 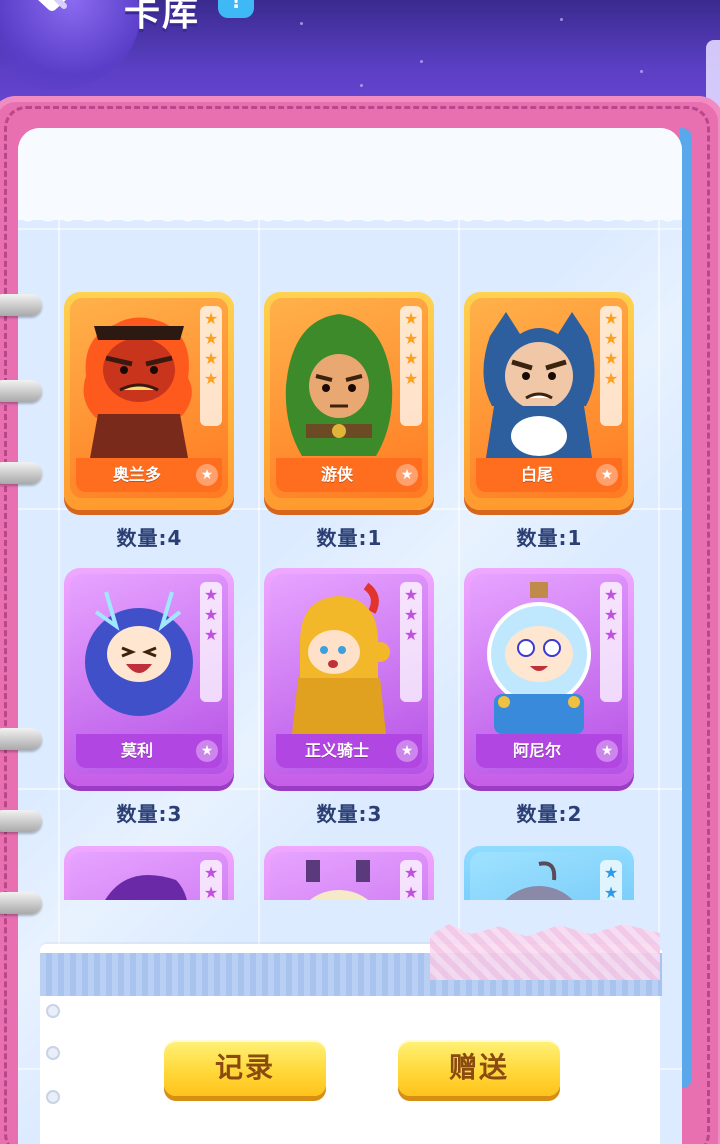 What do you see at coordinates (536, 474) in the screenshot?
I see `card-name: 白尾` at bounding box center [536, 474].